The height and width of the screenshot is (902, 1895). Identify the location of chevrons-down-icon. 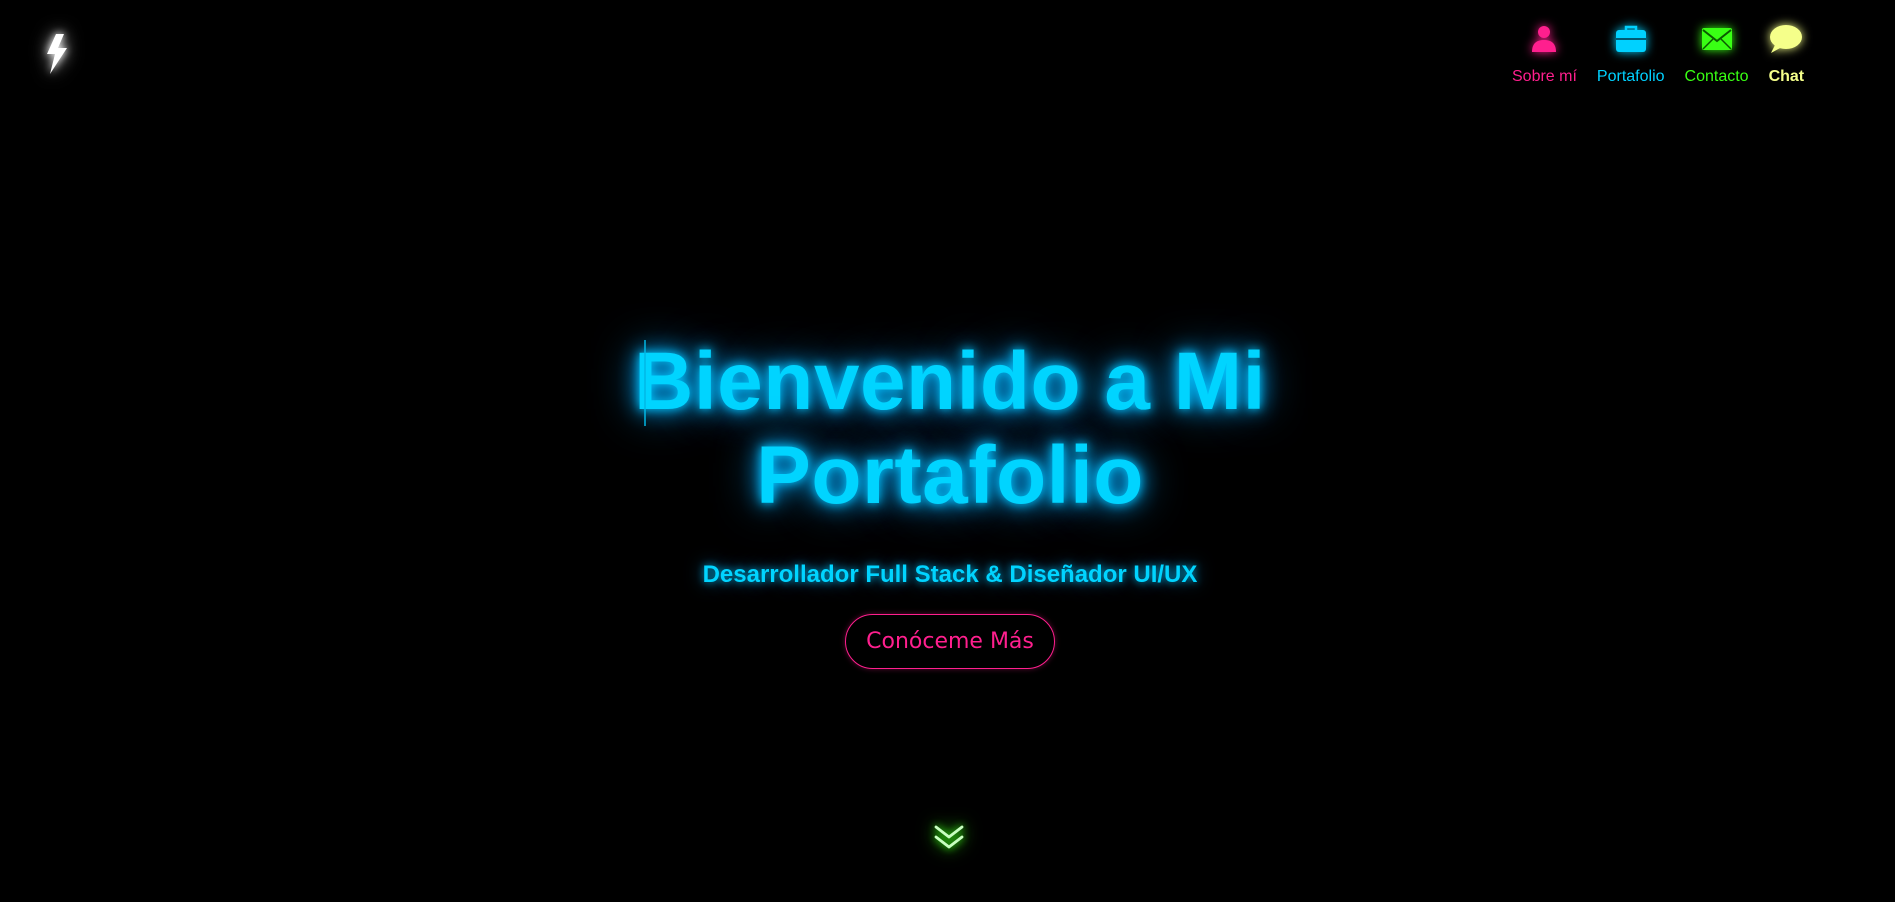
(949, 837).